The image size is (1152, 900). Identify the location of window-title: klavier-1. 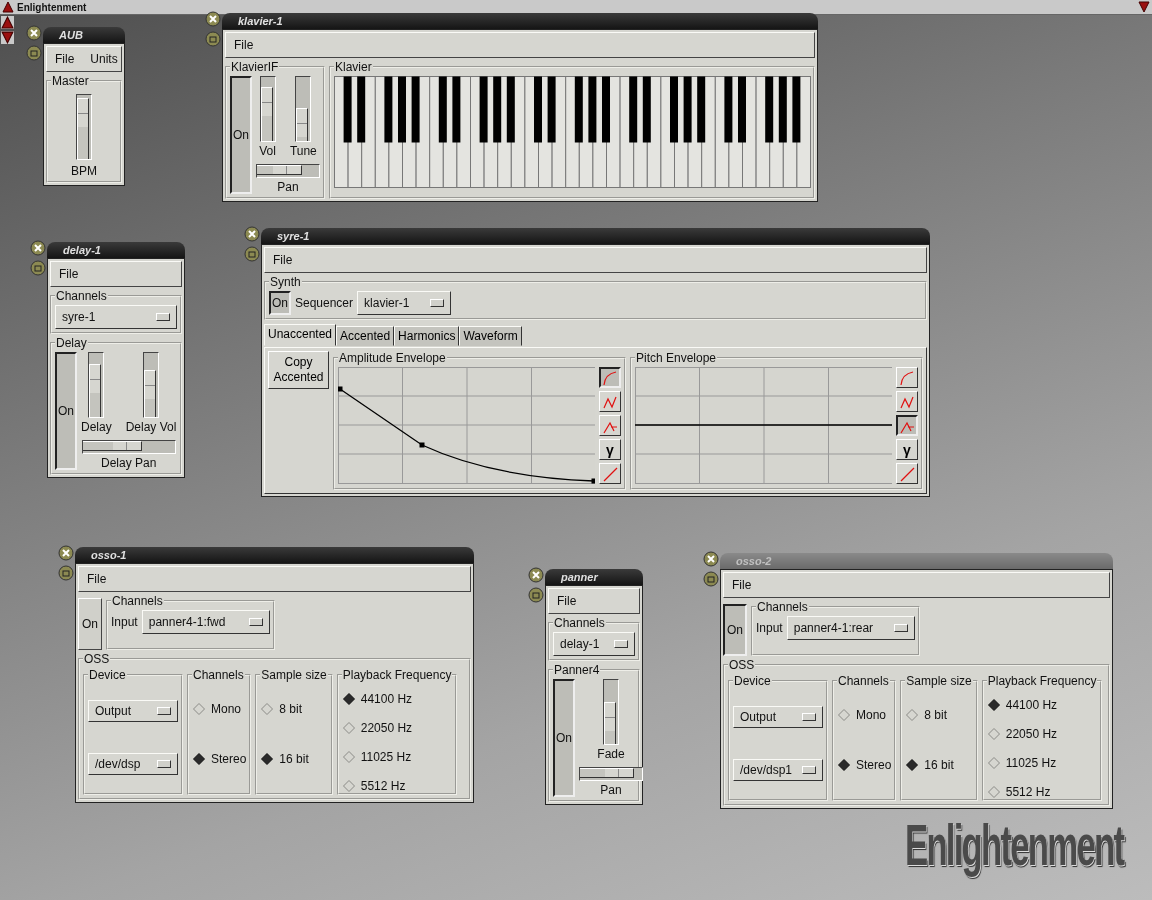
(260, 21).